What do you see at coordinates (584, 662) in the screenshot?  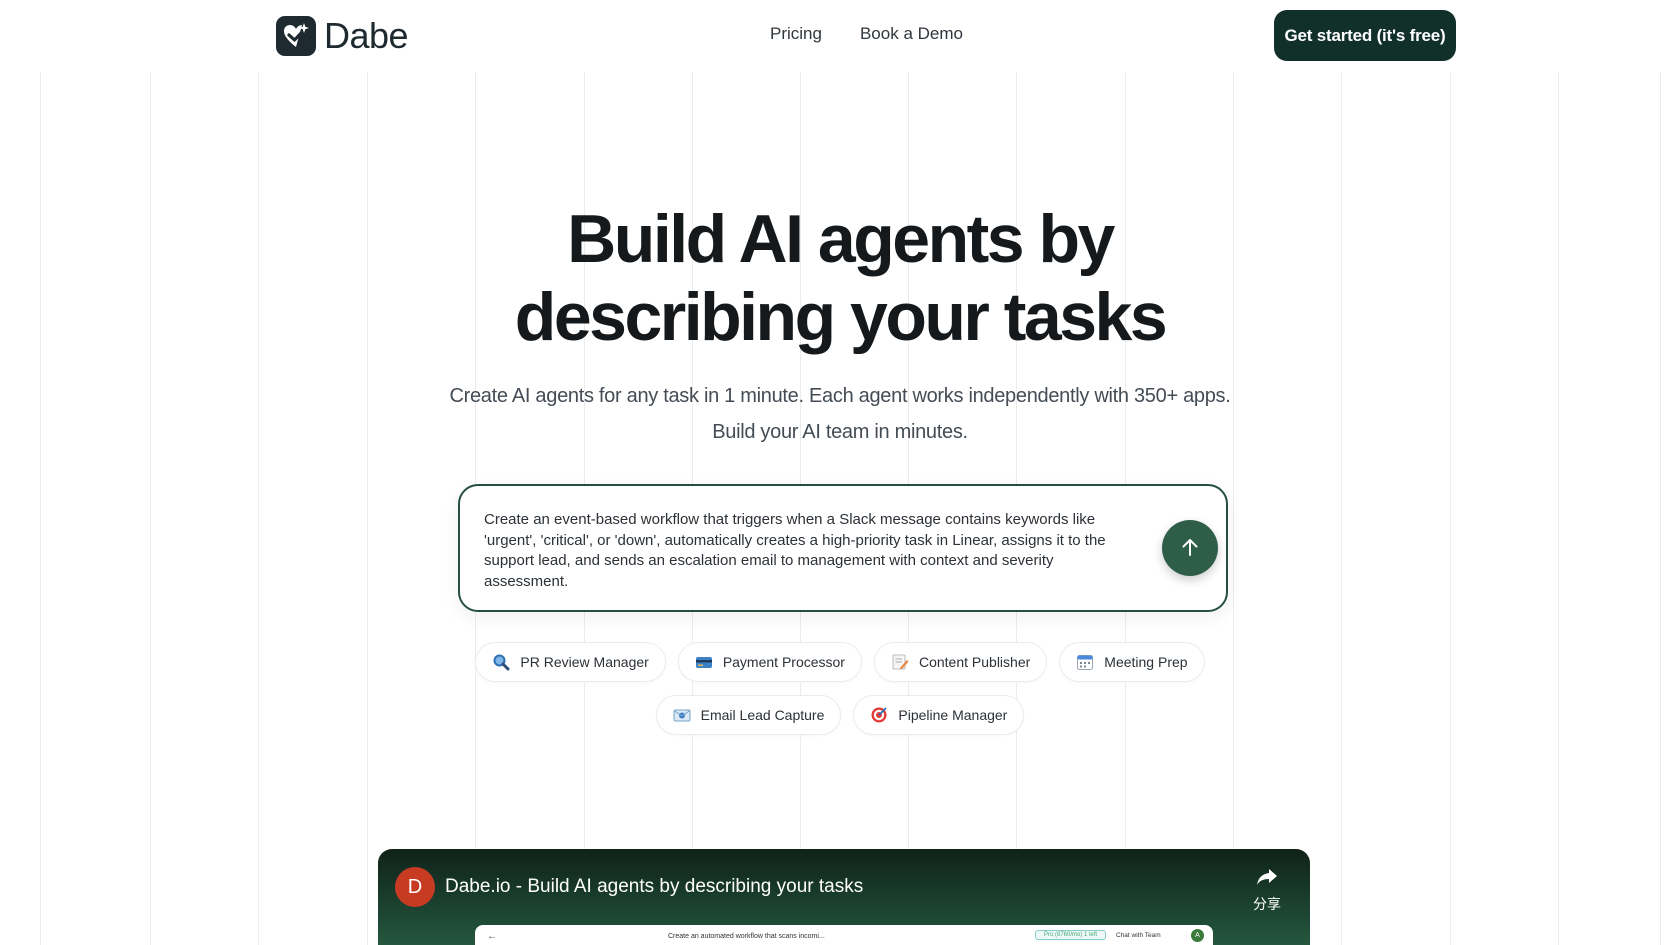 I see `chip-label: PR Review Manager` at bounding box center [584, 662].